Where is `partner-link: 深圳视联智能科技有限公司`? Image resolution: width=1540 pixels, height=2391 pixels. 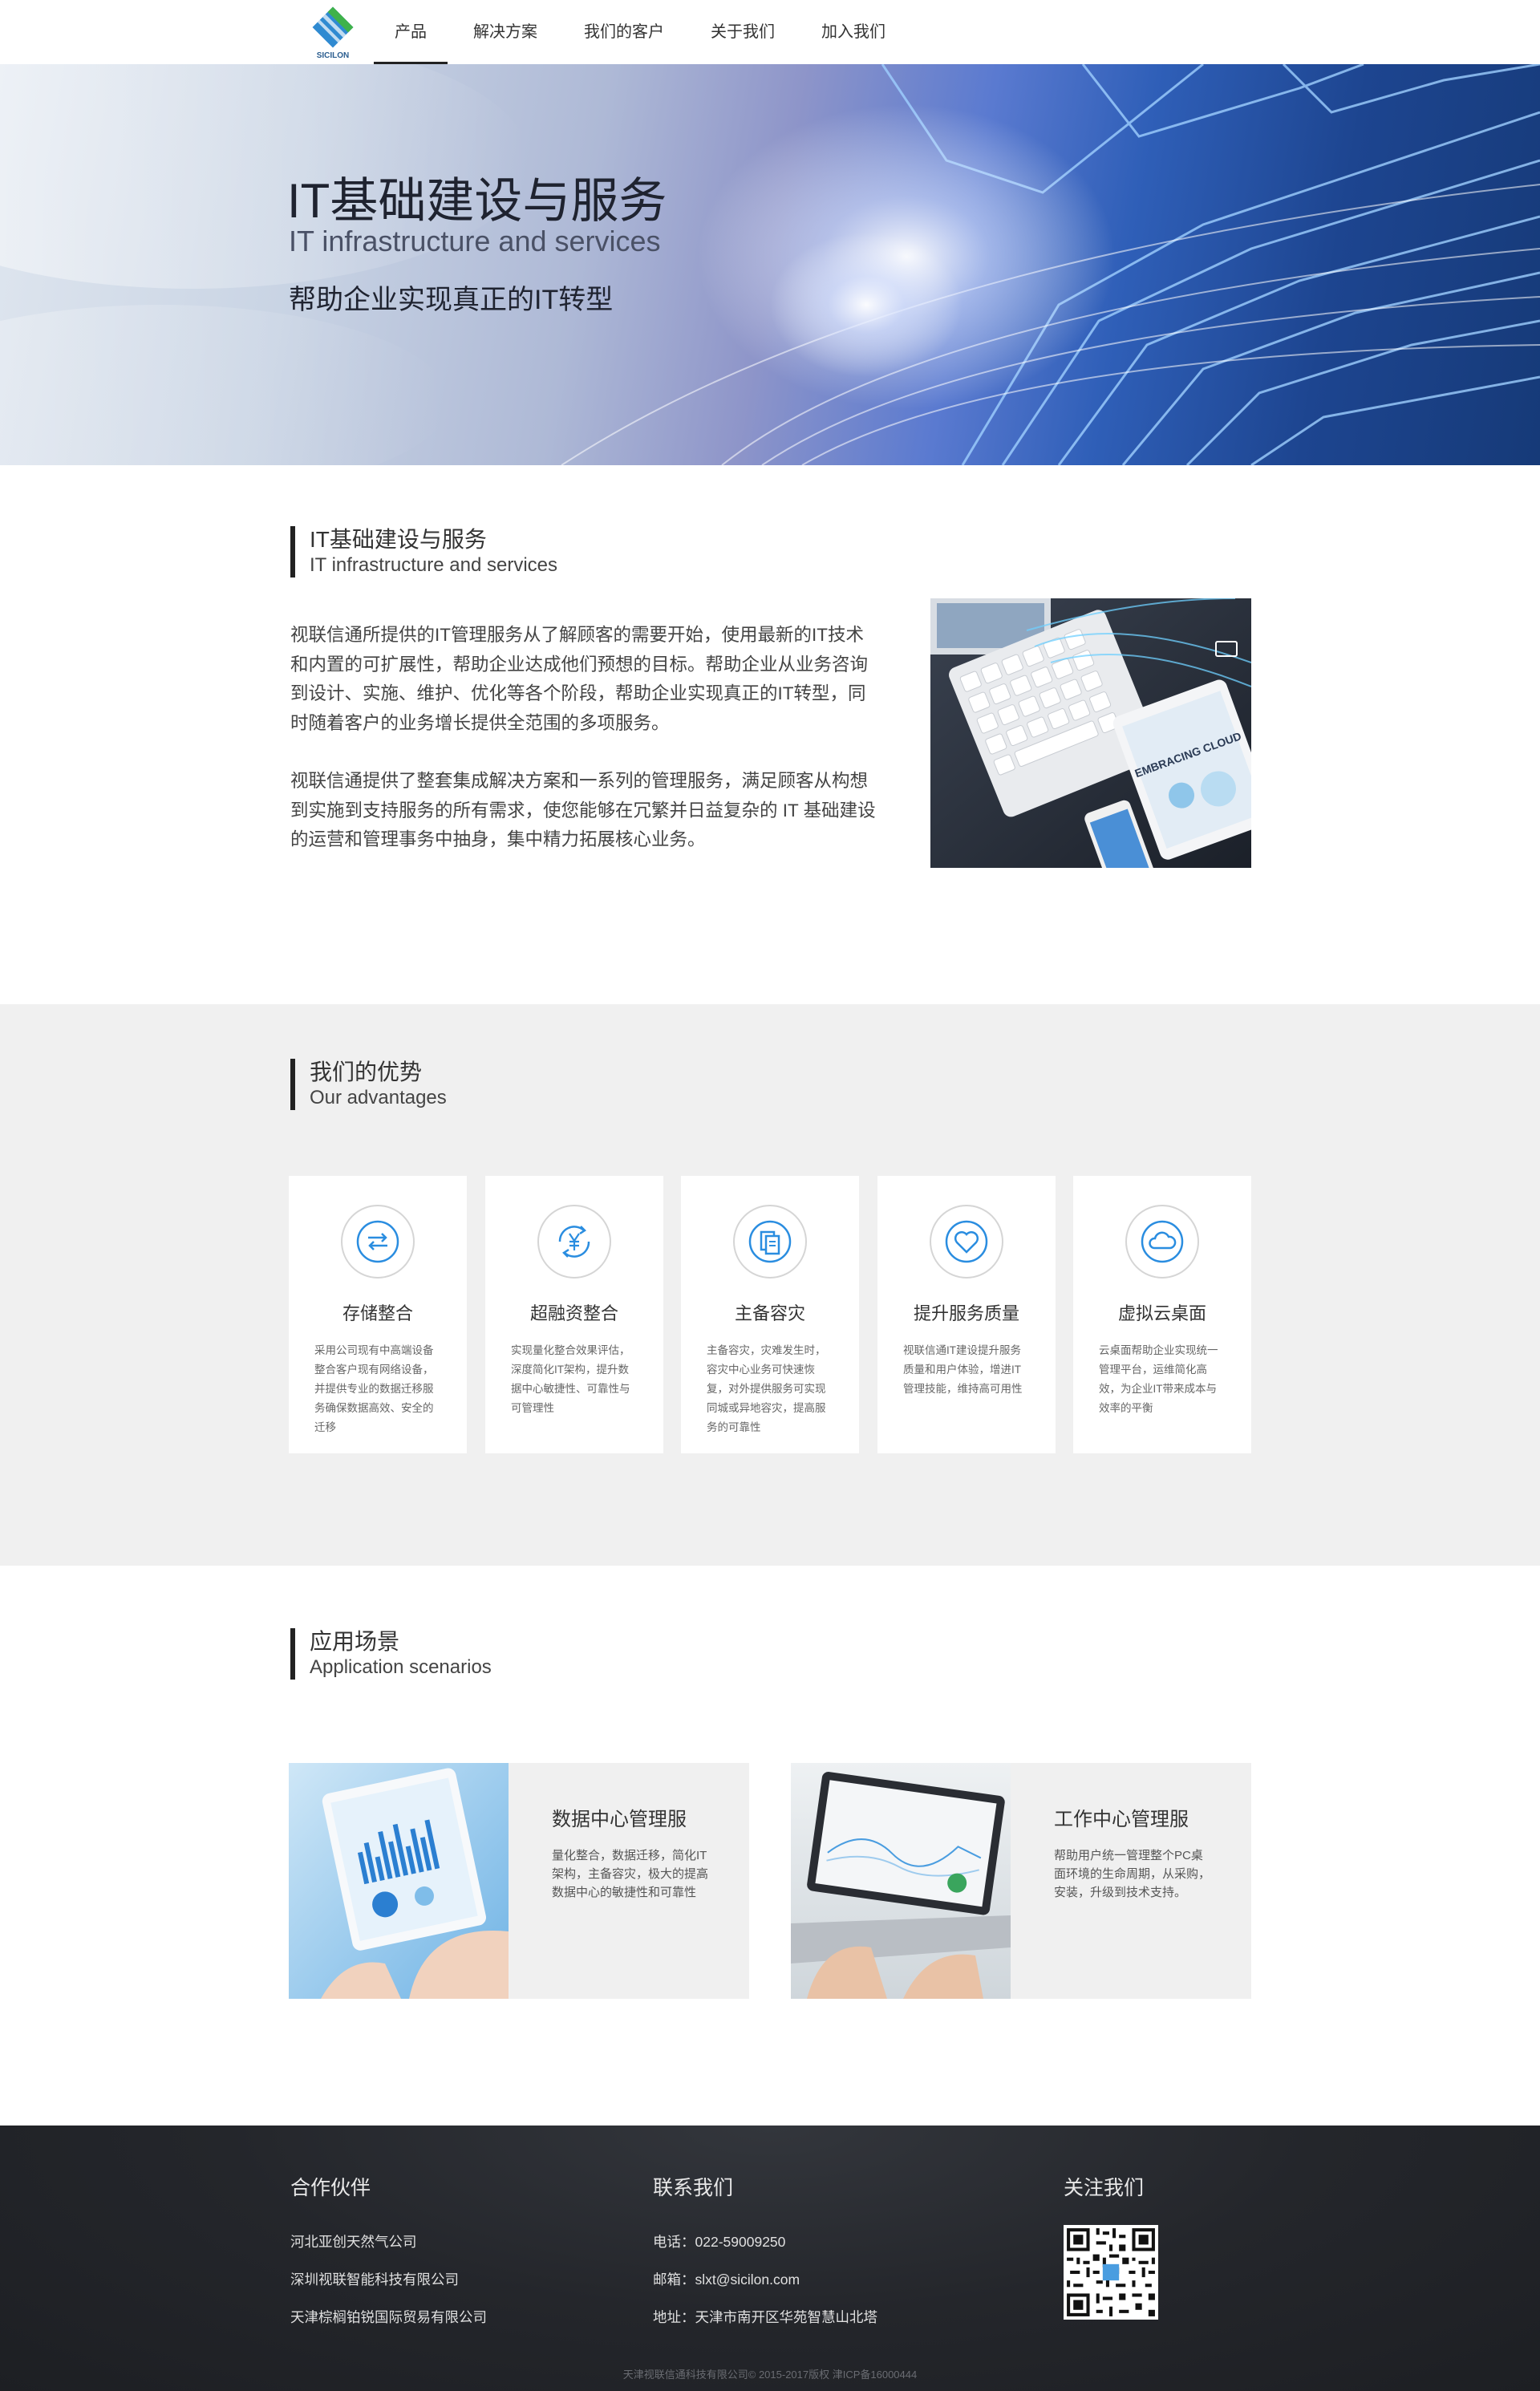
partner-link: 深圳视联智能科技有限公司 is located at coordinates (388, 2280).